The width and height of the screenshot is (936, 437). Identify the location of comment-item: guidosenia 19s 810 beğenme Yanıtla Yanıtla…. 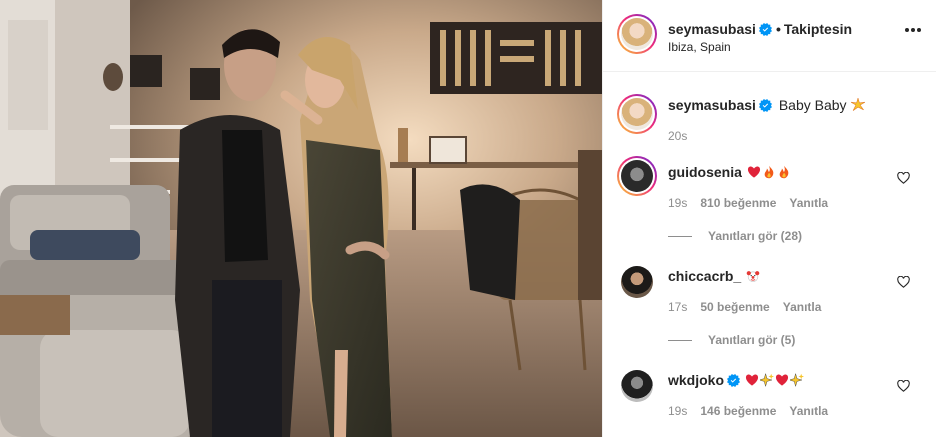
(769, 202).